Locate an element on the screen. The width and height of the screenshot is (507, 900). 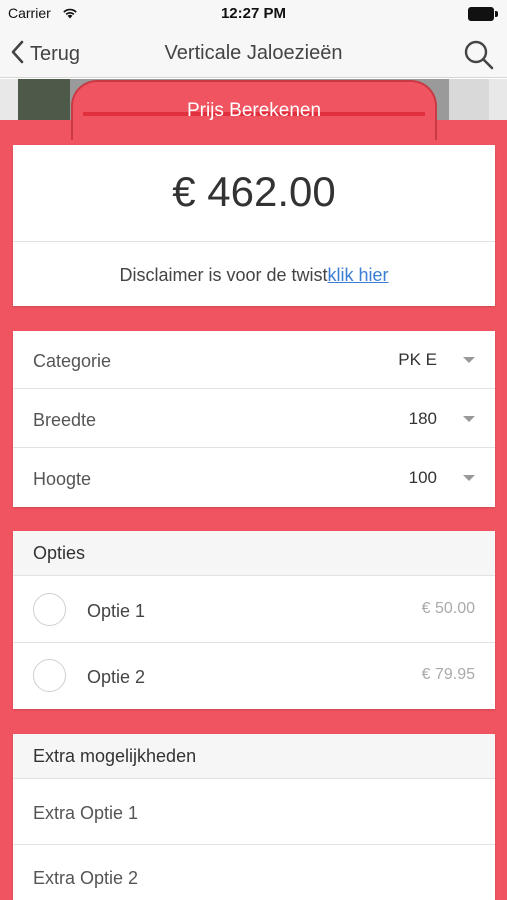
navigation-bar: Terug Verticale Jaloezieën is located at coordinates (253, 54).